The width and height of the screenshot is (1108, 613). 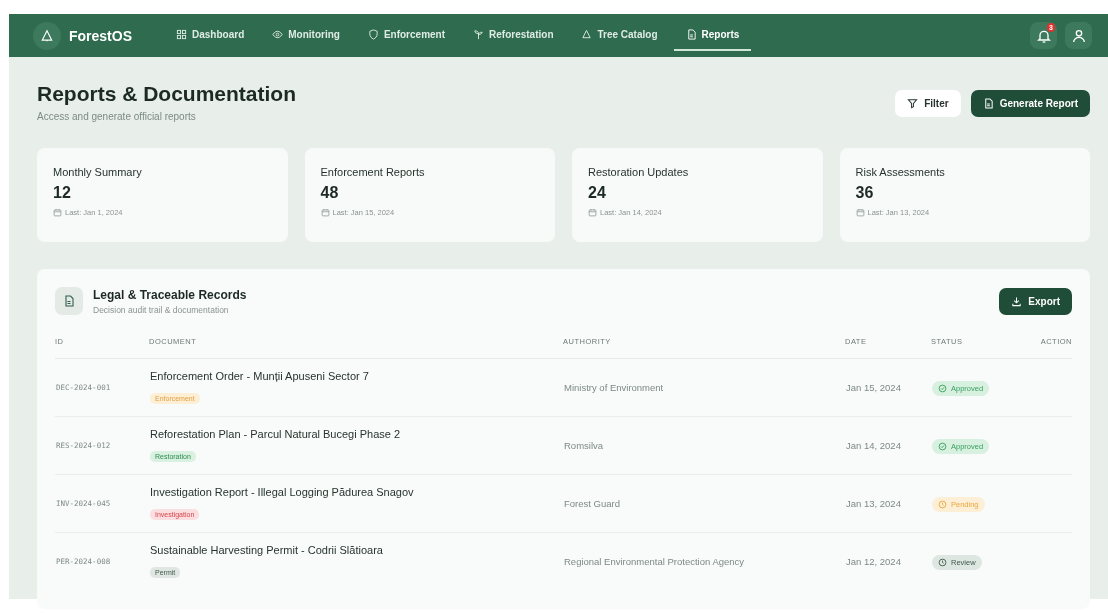 I want to click on record-date: Jan 15, 2024, so click(x=888, y=387).